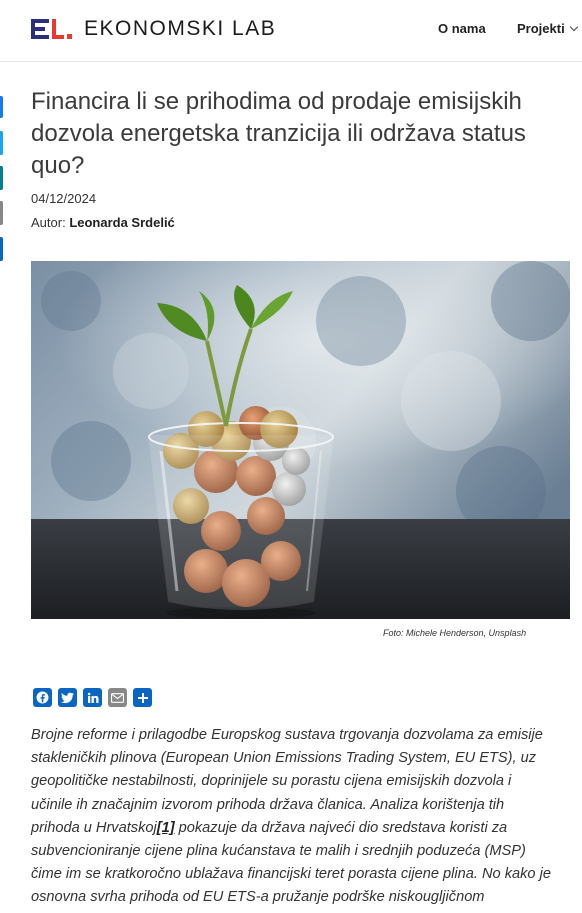 This screenshot has width=582, height=913. I want to click on linkedin-share-tab, so click(1, 178).